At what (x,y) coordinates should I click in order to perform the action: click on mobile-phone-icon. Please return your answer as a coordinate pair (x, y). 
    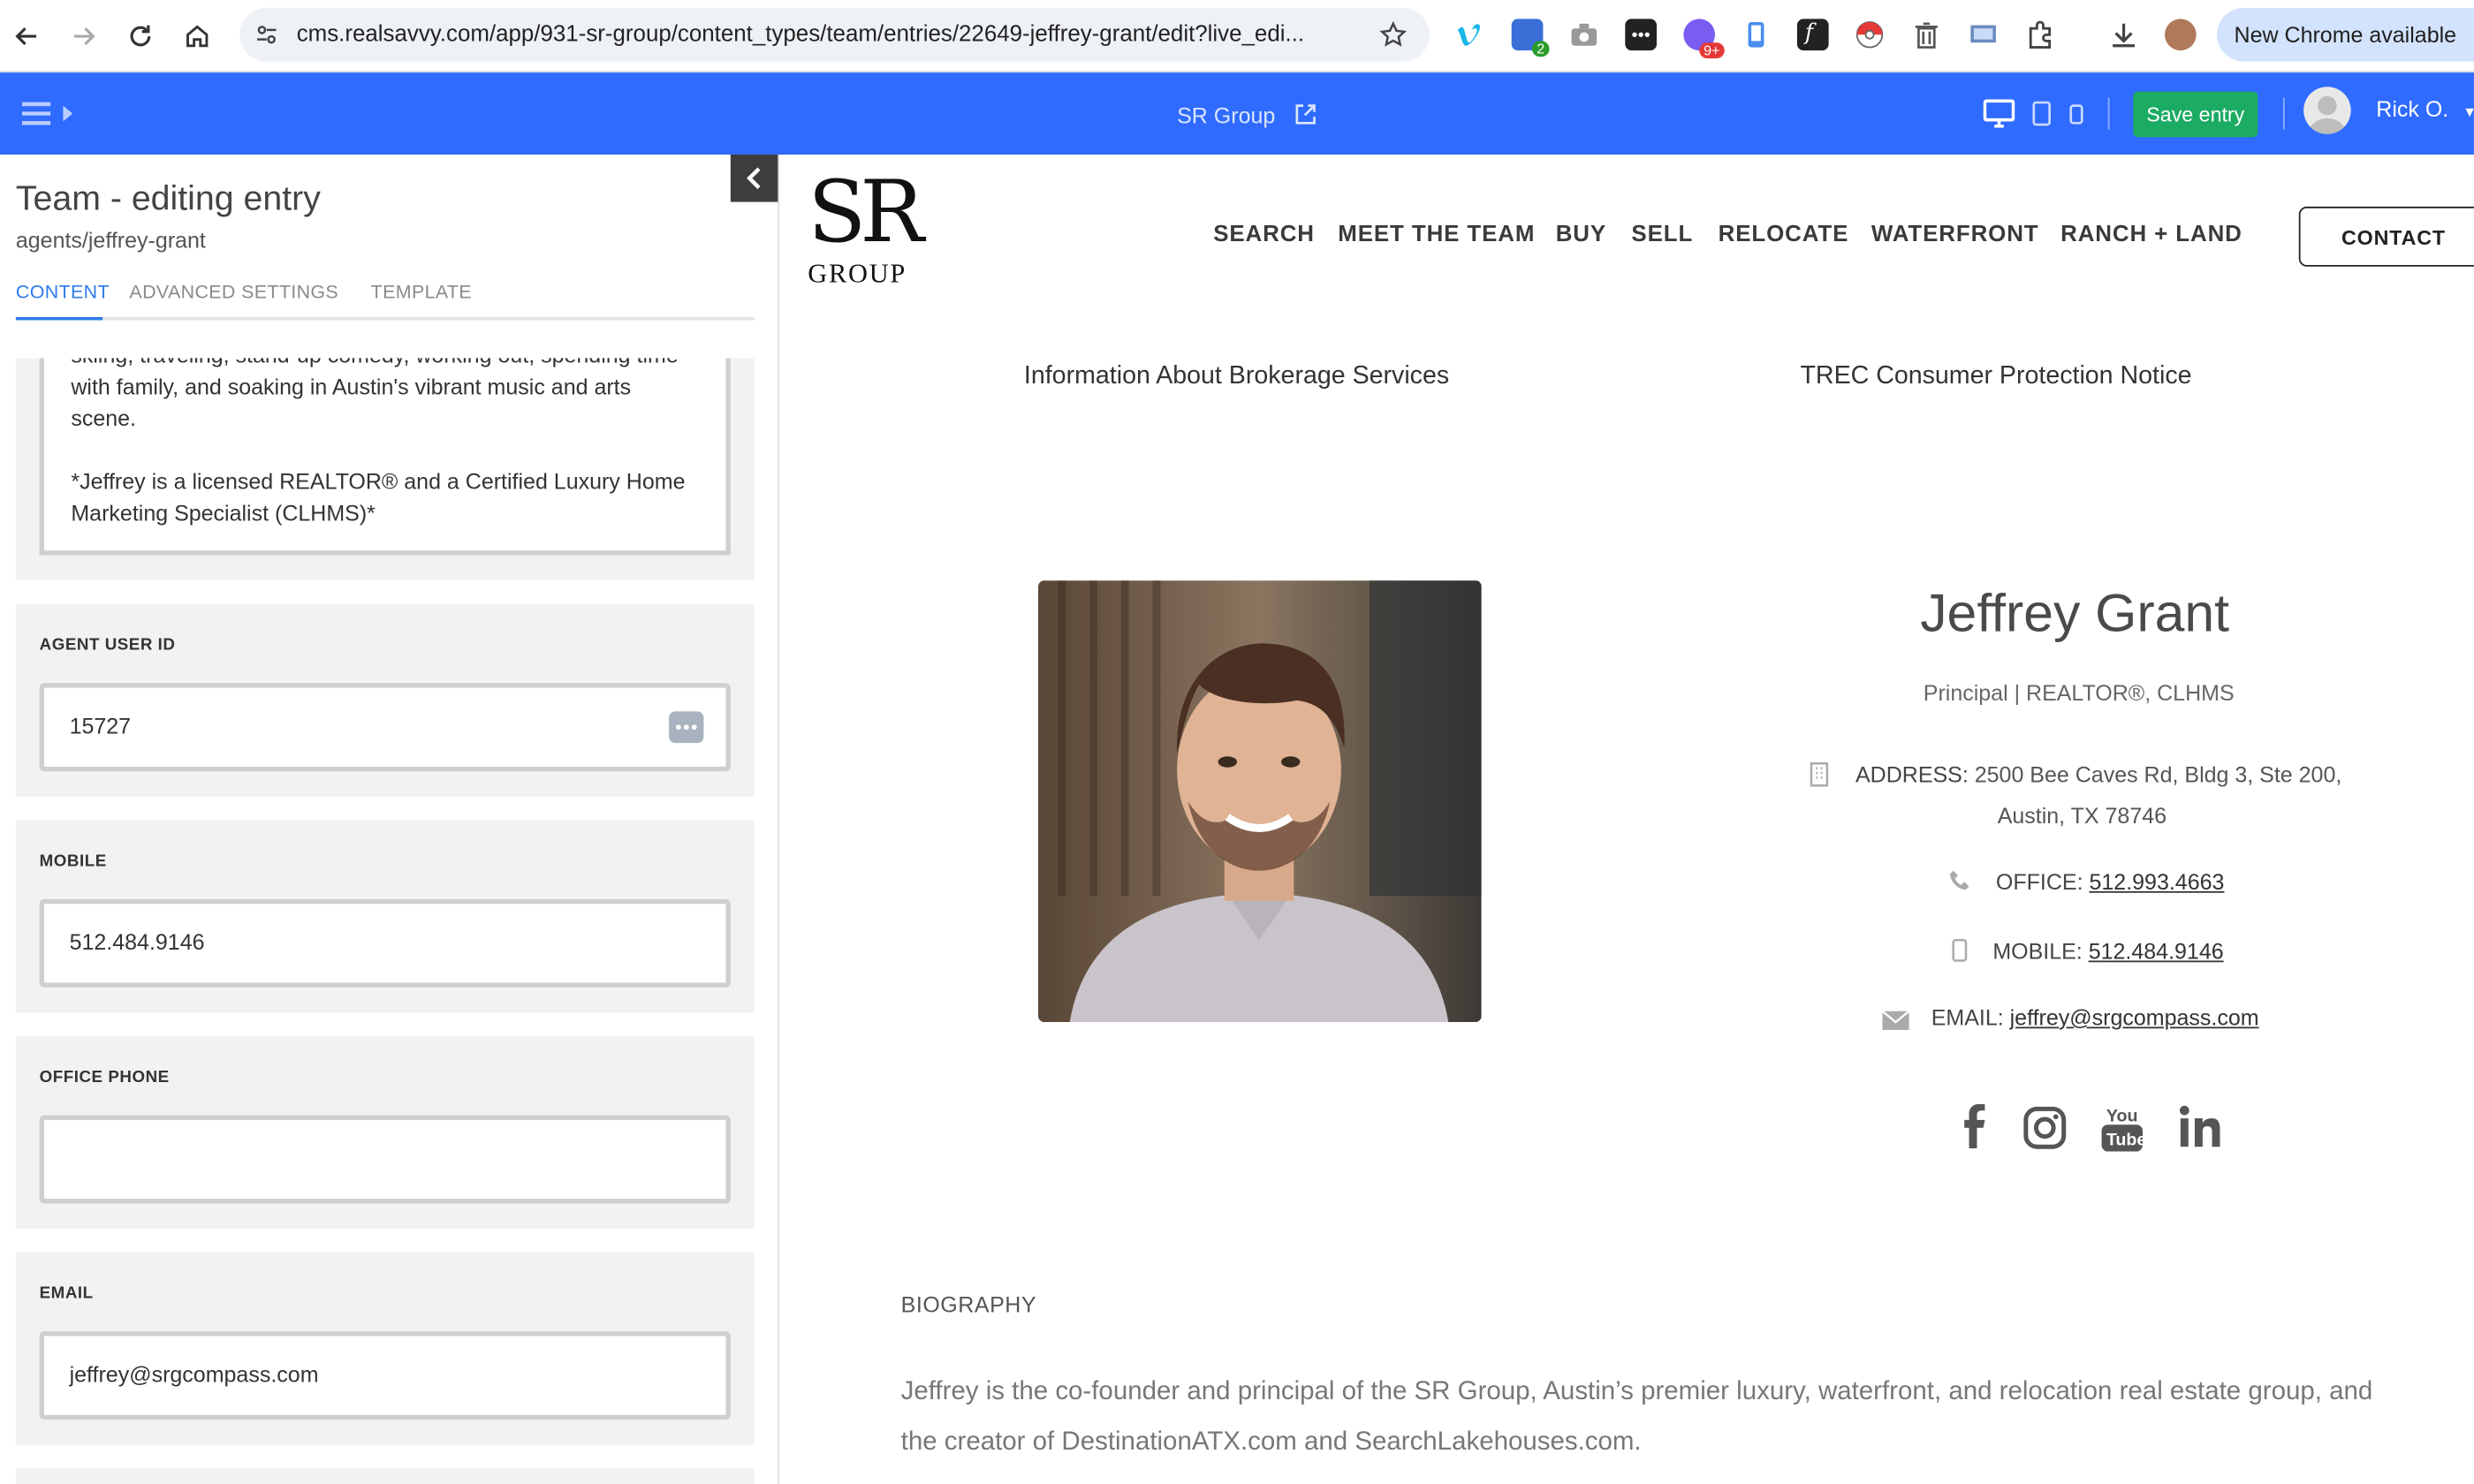
    Looking at the image, I should click on (1960, 954).